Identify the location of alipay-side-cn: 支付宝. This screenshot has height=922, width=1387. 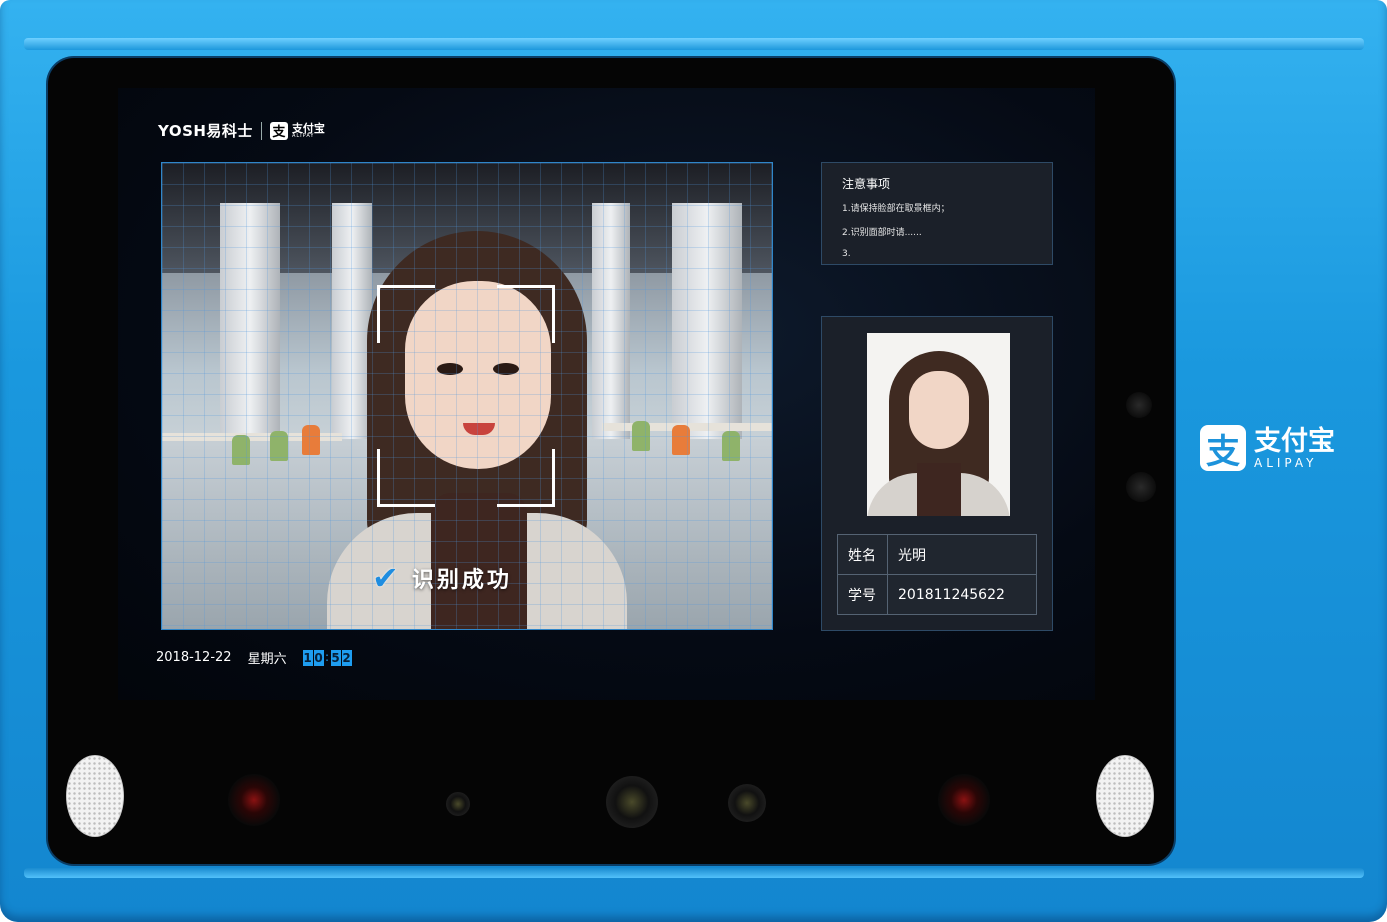
(1294, 441).